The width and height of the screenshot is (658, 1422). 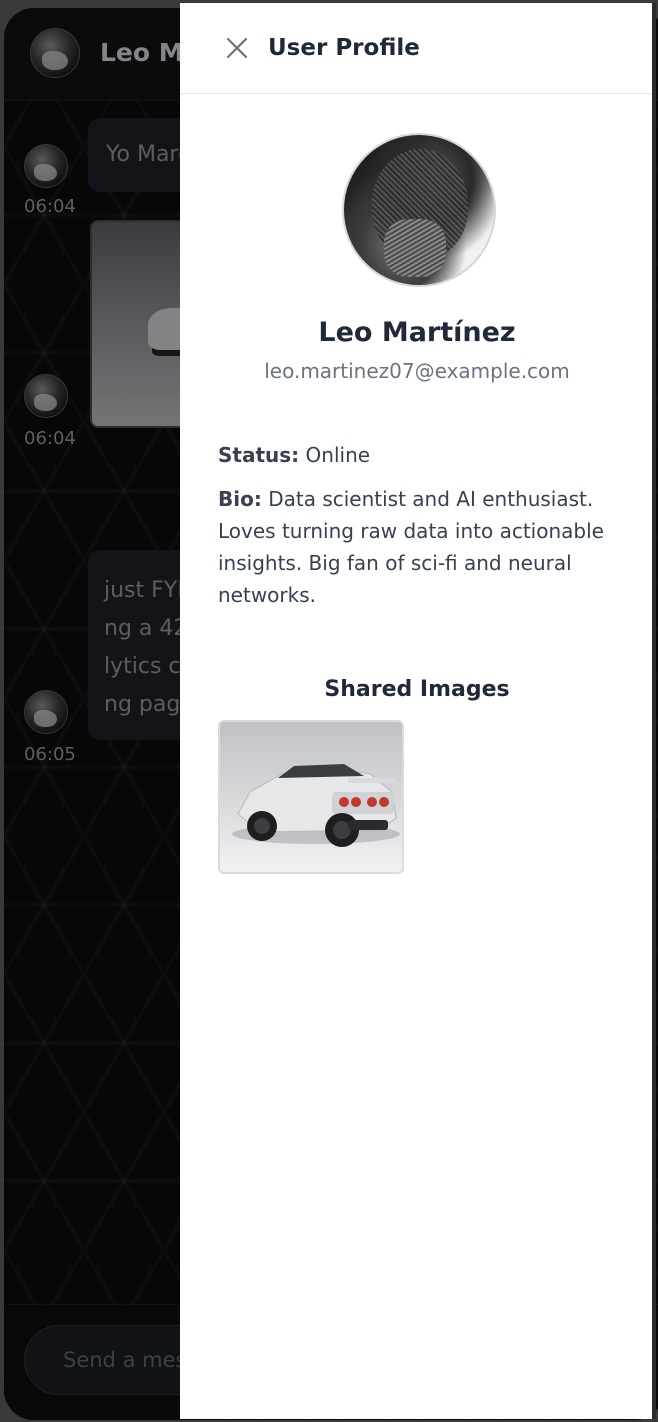 What do you see at coordinates (240, 499) in the screenshot?
I see `bio-label: Bio:` at bounding box center [240, 499].